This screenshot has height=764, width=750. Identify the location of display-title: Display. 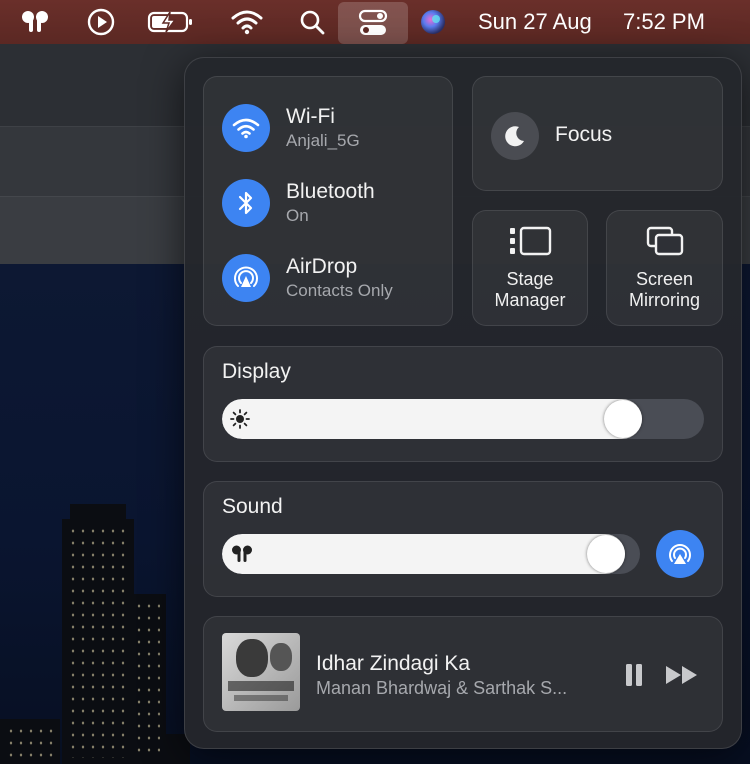
(256, 371).